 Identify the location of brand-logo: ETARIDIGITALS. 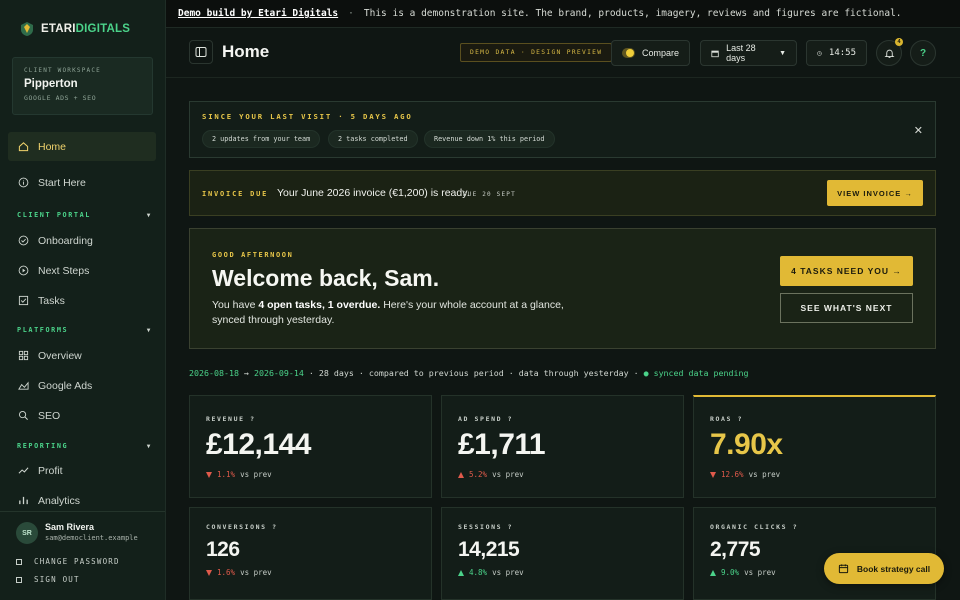
(82, 20).